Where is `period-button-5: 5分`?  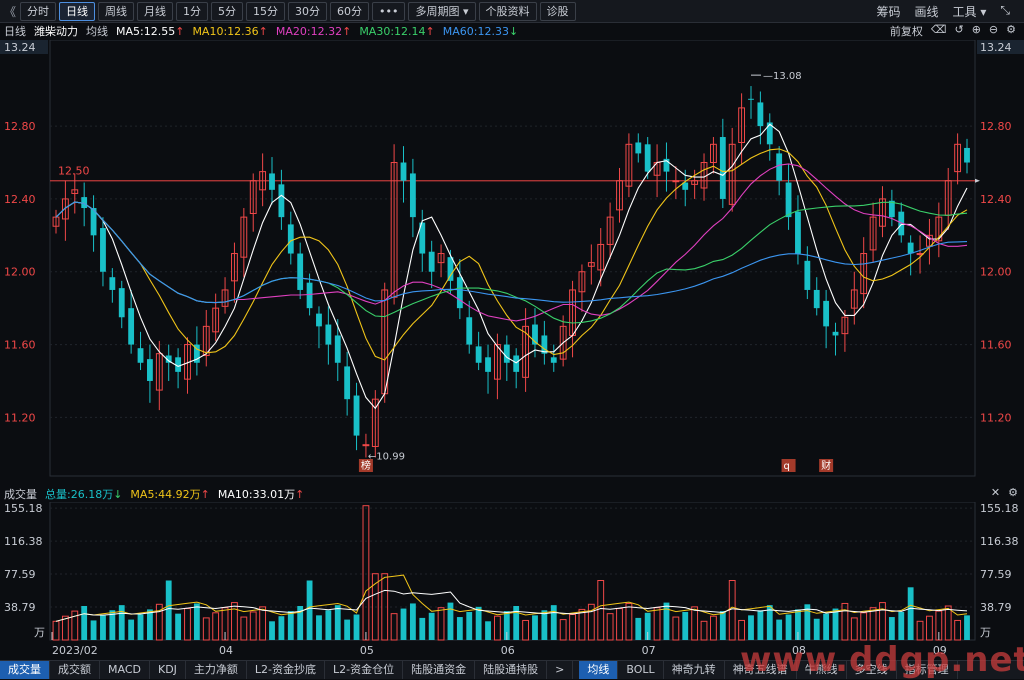
period-button-5: 5分 is located at coordinates (227, 11).